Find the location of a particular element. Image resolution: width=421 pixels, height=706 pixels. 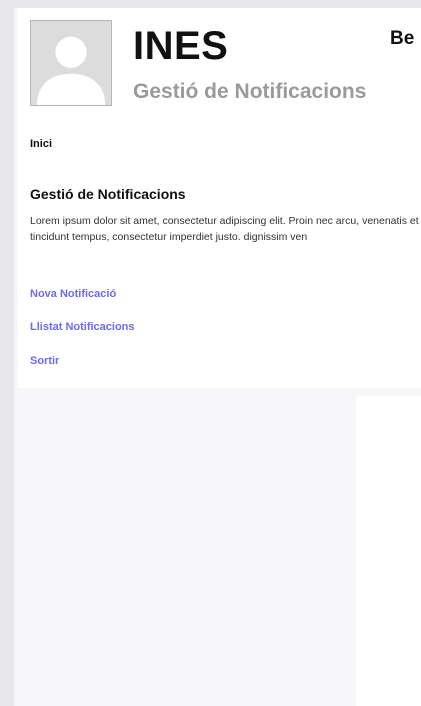

breadcrumb: Inici is located at coordinates (41, 144).